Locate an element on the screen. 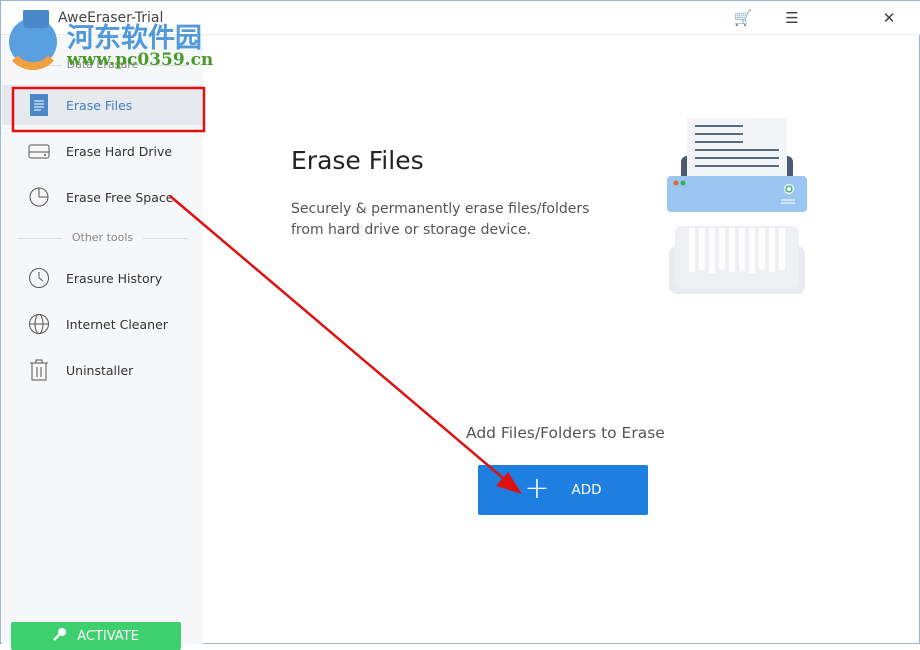 The width and height of the screenshot is (920, 650). pie-chart-icon is located at coordinates (39, 197).